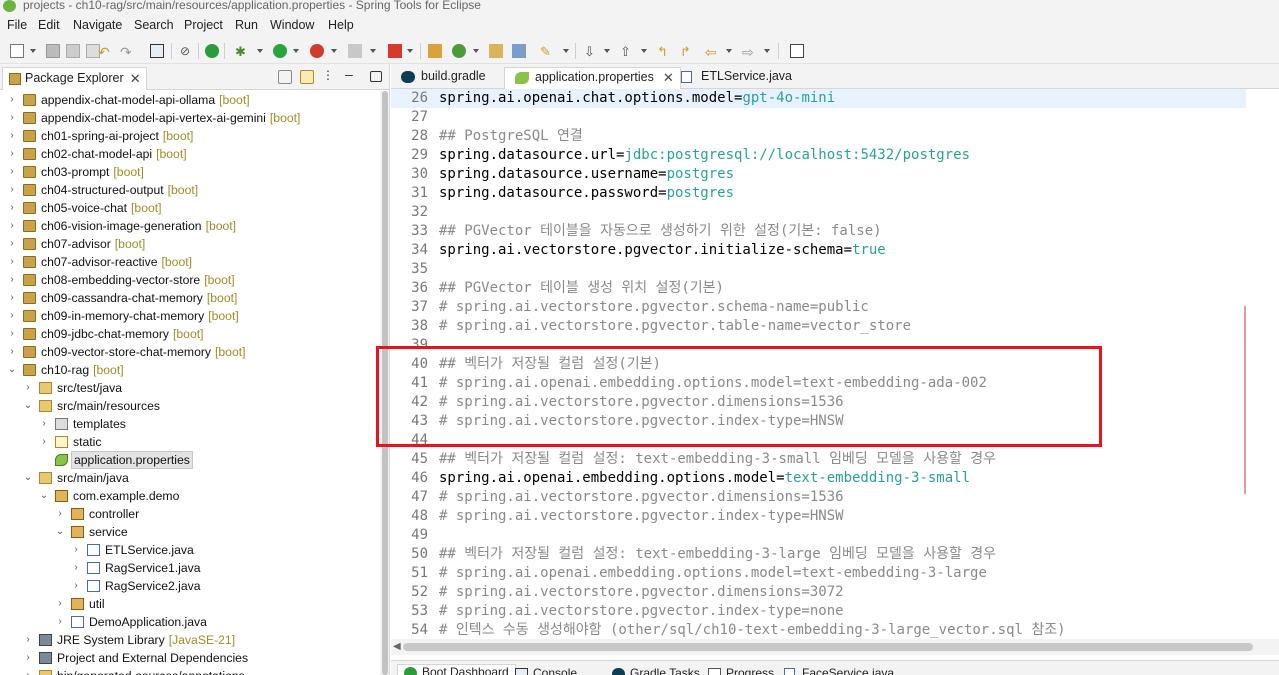 The width and height of the screenshot is (1279, 675). What do you see at coordinates (644, 51) in the screenshot?
I see `previous-annotation-dropdown-icon` at bounding box center [644, 51].